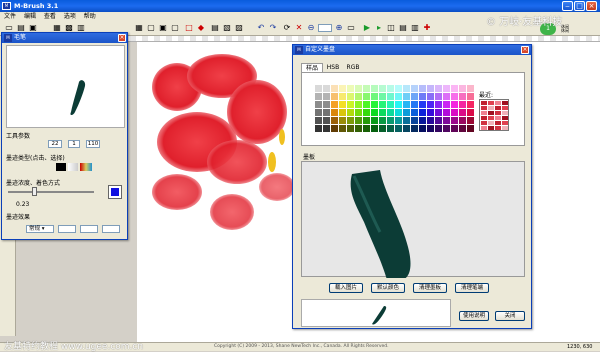 The image size is (600, 352). I want to click on tab-rgb: RGB, so click(353, 68).